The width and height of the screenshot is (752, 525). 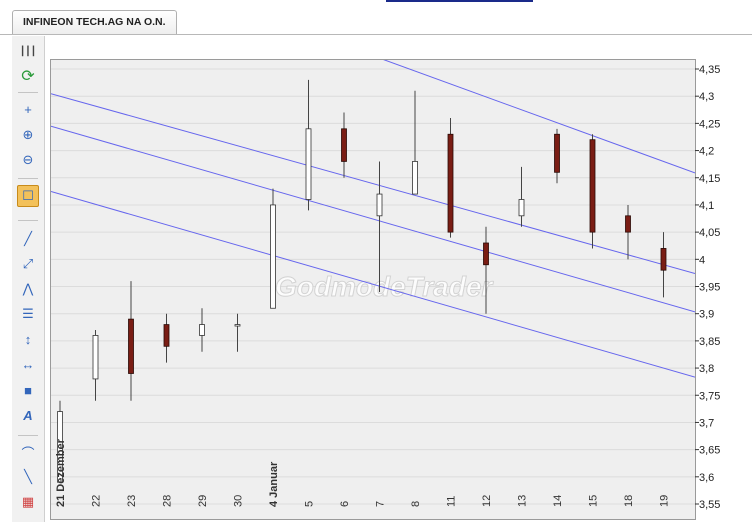 I want to click on y-tick-label: 4,1, so click(x=706, y=206).